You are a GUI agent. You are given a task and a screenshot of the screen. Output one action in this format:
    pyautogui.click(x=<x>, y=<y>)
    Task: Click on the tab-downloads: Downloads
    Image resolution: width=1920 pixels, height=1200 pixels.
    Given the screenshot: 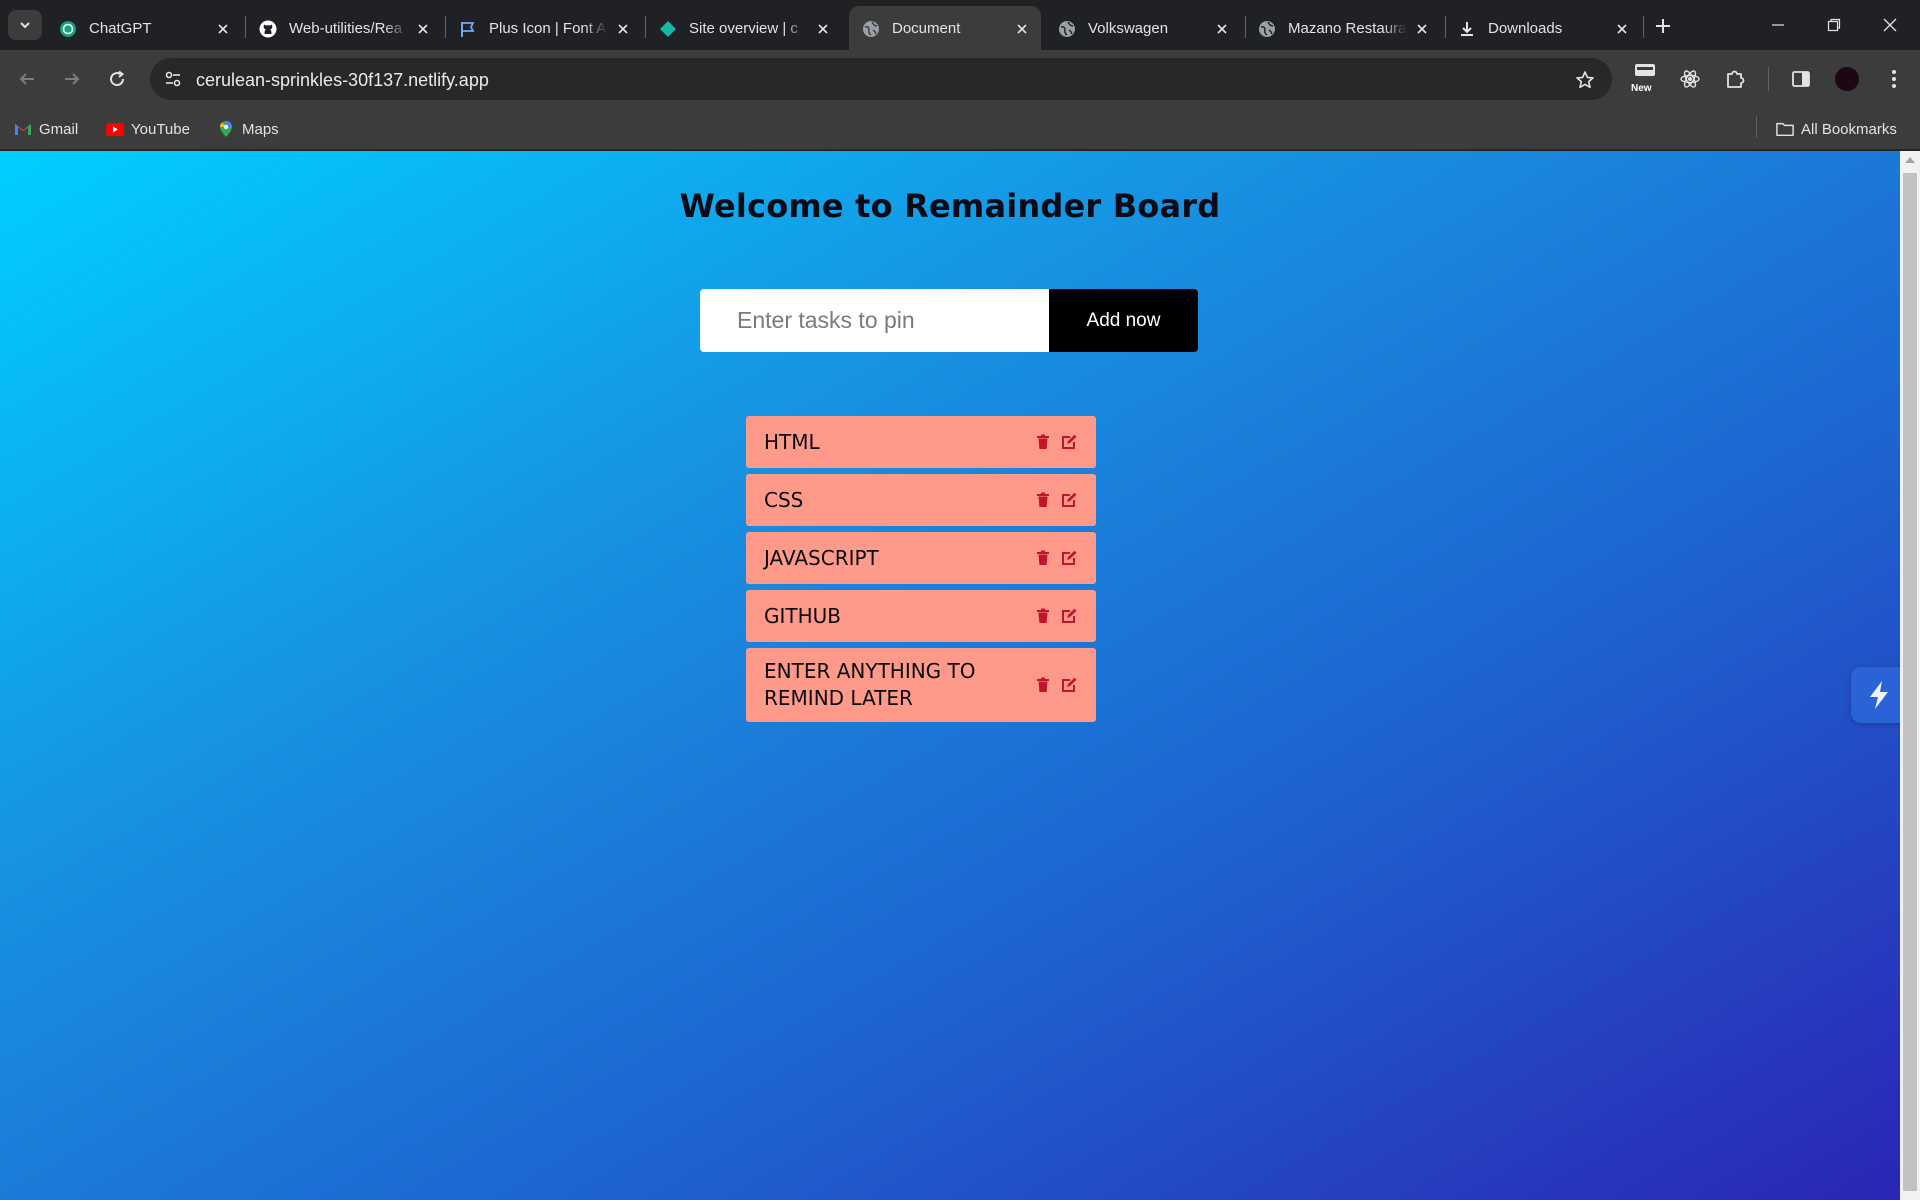 What is the action you would take?
    pyautogui.click(x=1543, y=28)
    